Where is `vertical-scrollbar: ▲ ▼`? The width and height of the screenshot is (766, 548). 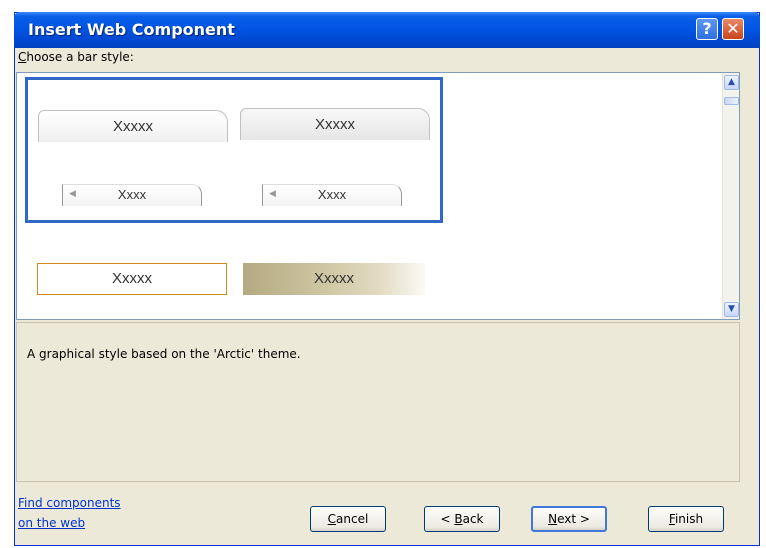
vertical-scrollbar: ▲ ▼ is located at coordinates (730, 196).